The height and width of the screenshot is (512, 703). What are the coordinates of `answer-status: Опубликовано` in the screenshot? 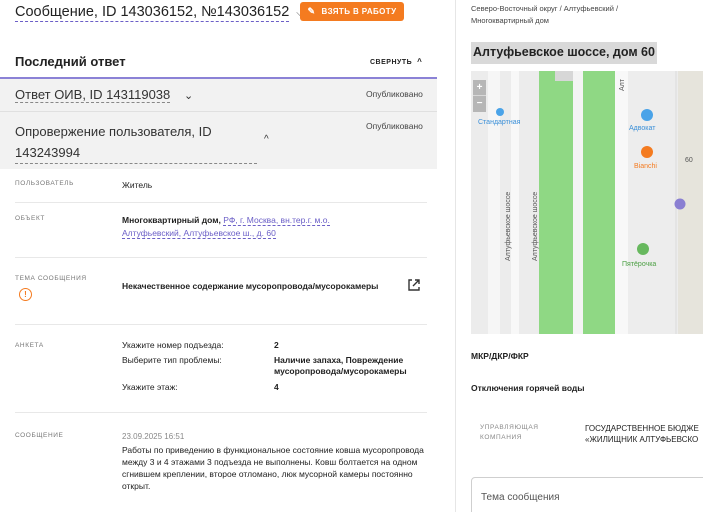 It's located at (394, 94).